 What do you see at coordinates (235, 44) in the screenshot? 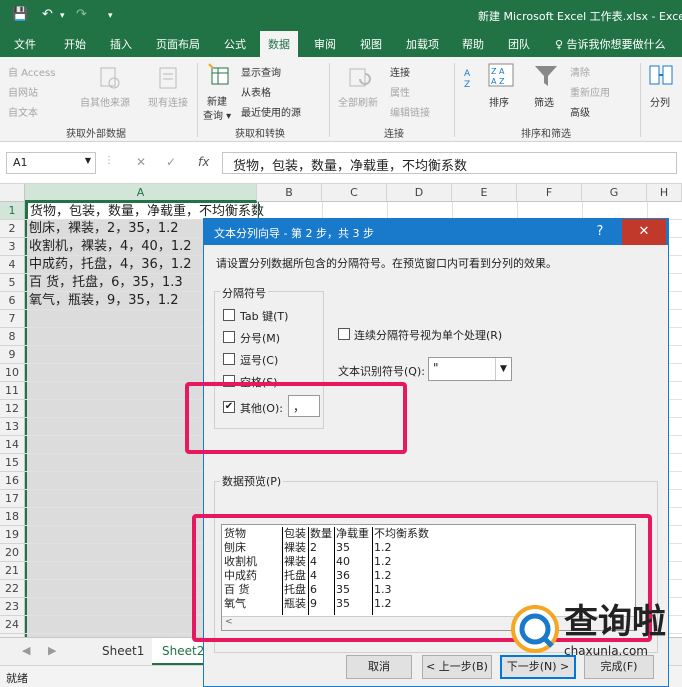
I see `tab-formulas: 公式` at bounding box center [235, 44].